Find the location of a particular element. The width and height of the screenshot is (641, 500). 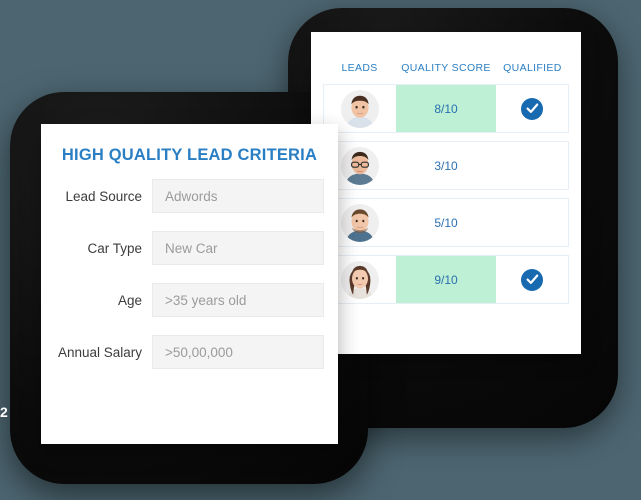

annual-salary-input: >50,00,000 is located at coordinates (238, 352).